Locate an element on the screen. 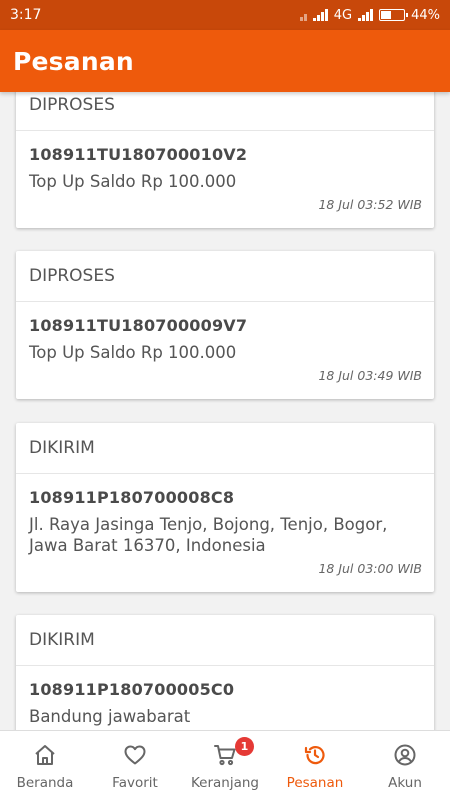 The image size is (450, 800). home-icon is located at coordinates (45, 755).